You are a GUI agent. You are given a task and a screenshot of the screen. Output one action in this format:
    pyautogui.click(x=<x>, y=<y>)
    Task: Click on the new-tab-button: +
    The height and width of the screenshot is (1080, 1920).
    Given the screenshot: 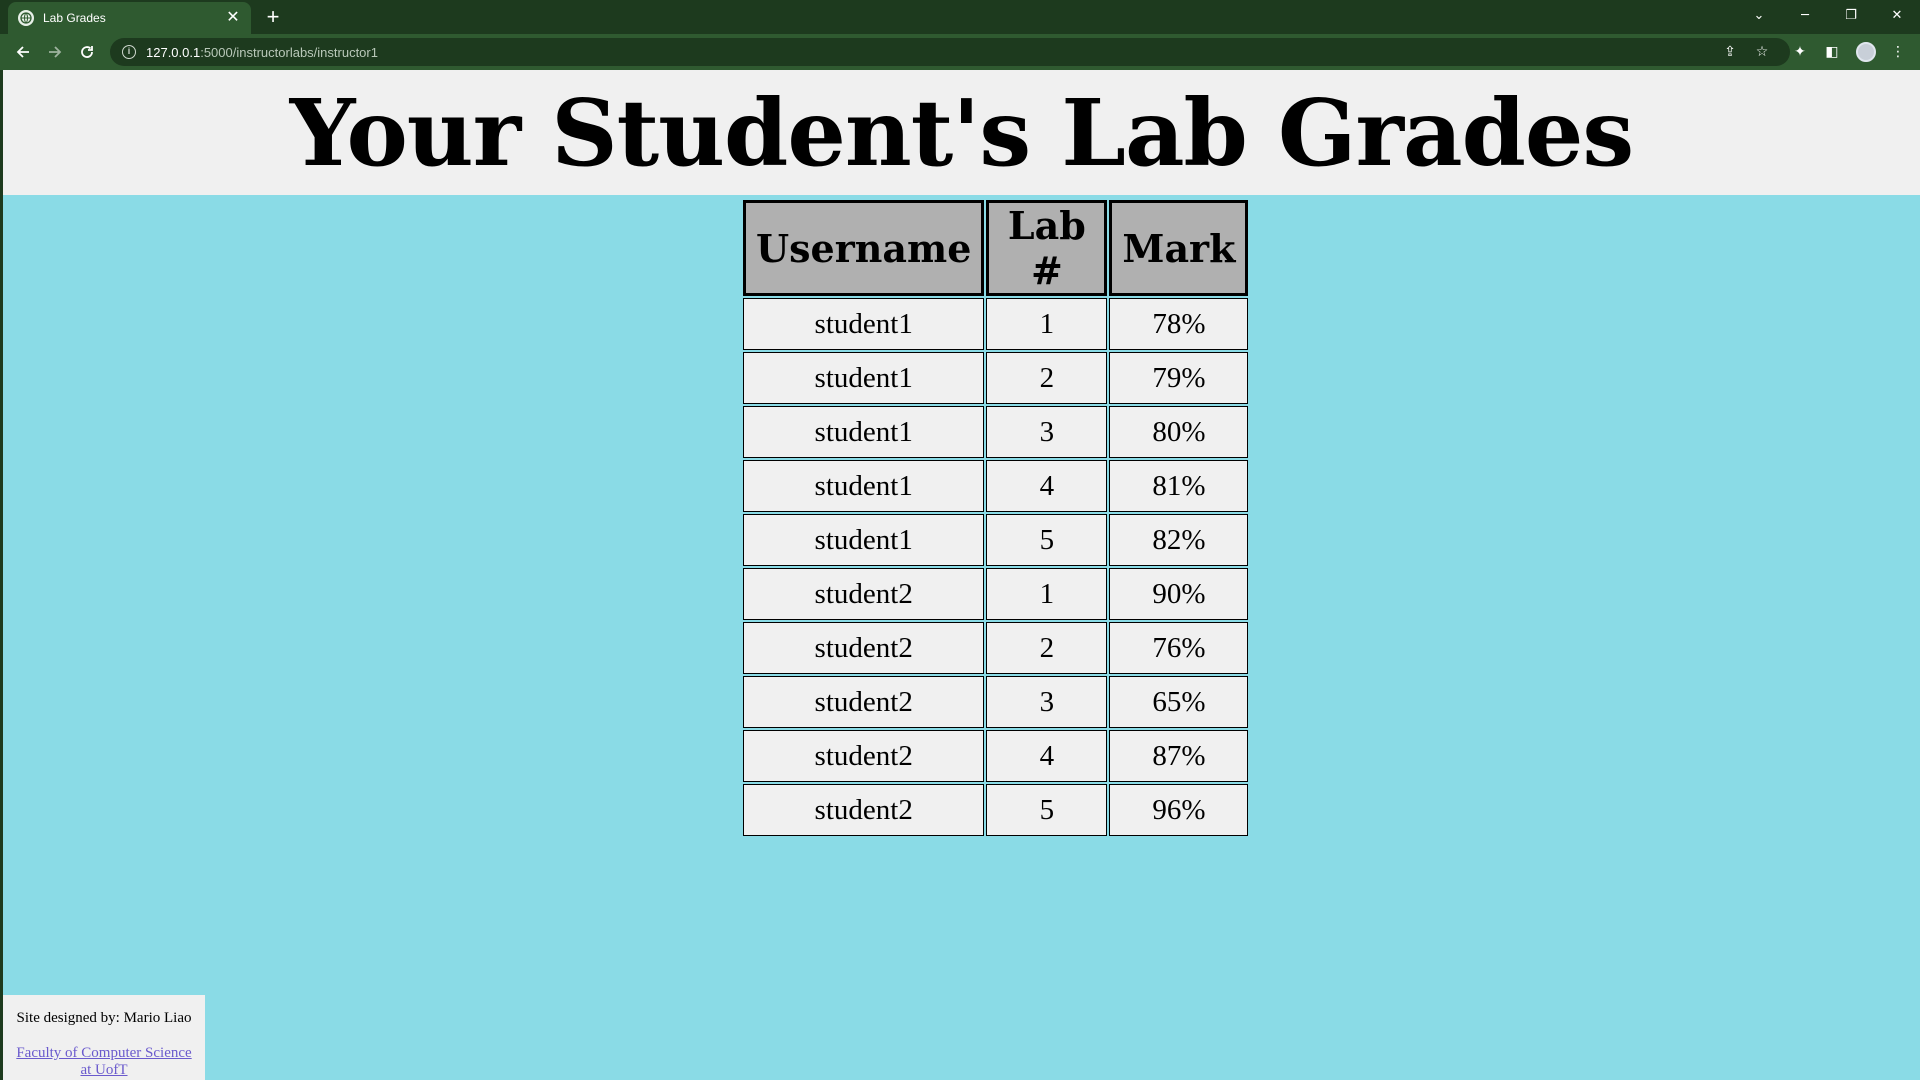 What is the action you would take?
    pyautogui.click(x=273, y=17)
    